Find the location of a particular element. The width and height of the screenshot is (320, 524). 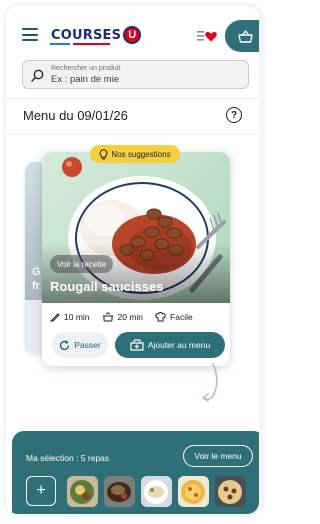

logo-text: COURSES is located at coordinates (86, 35).